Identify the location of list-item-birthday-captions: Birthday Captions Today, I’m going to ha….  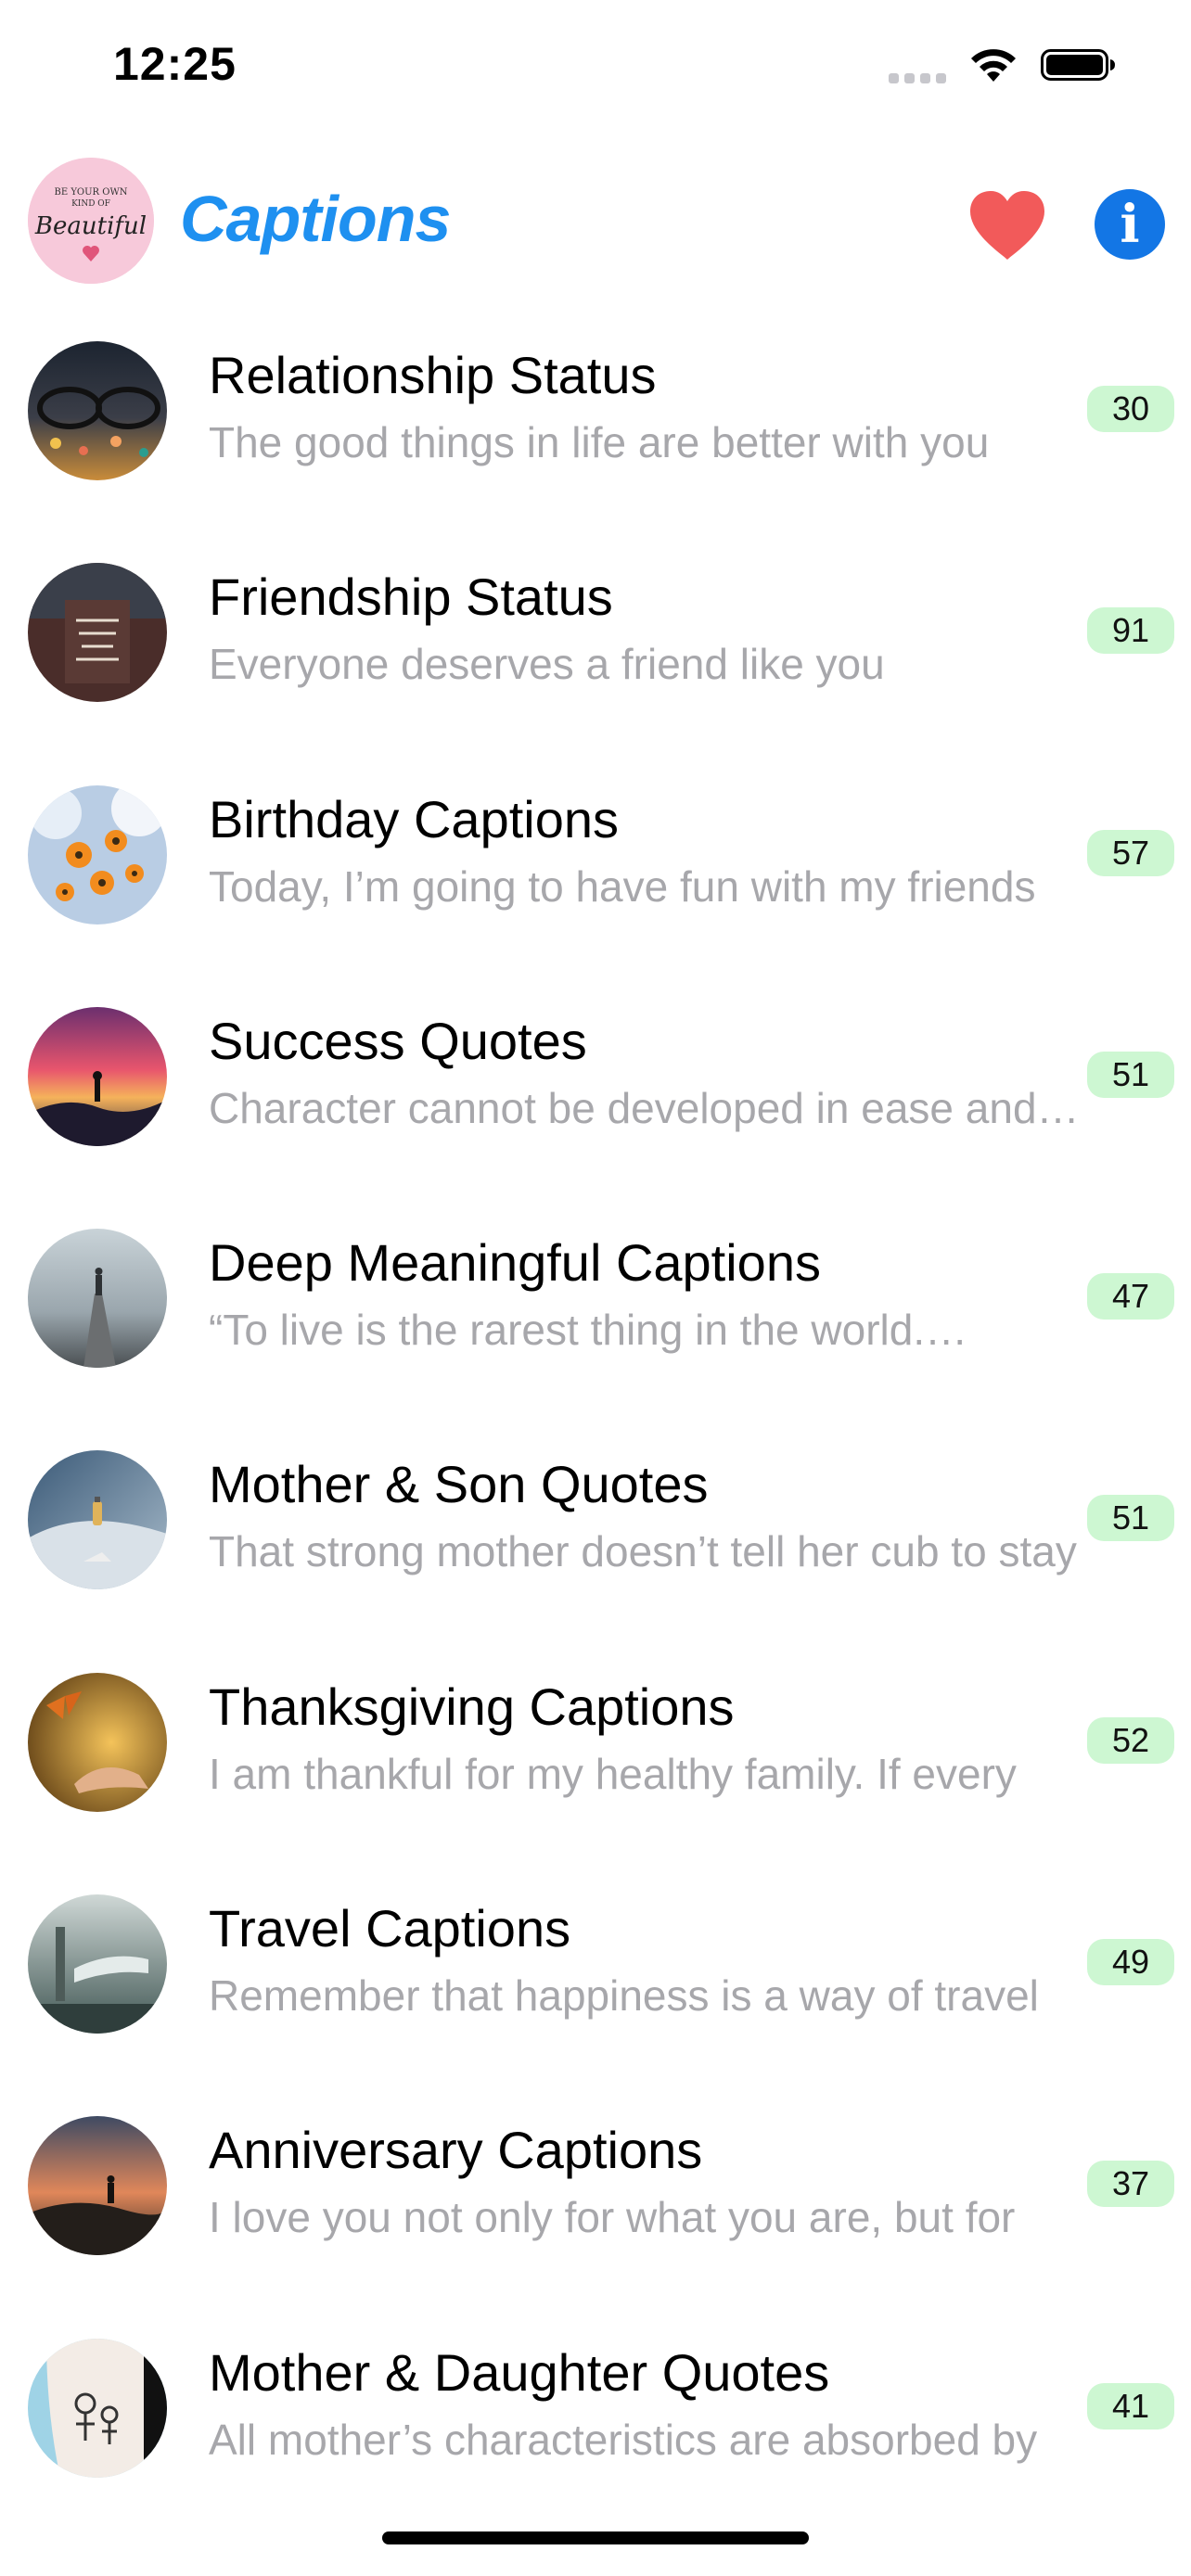
(595, 861).